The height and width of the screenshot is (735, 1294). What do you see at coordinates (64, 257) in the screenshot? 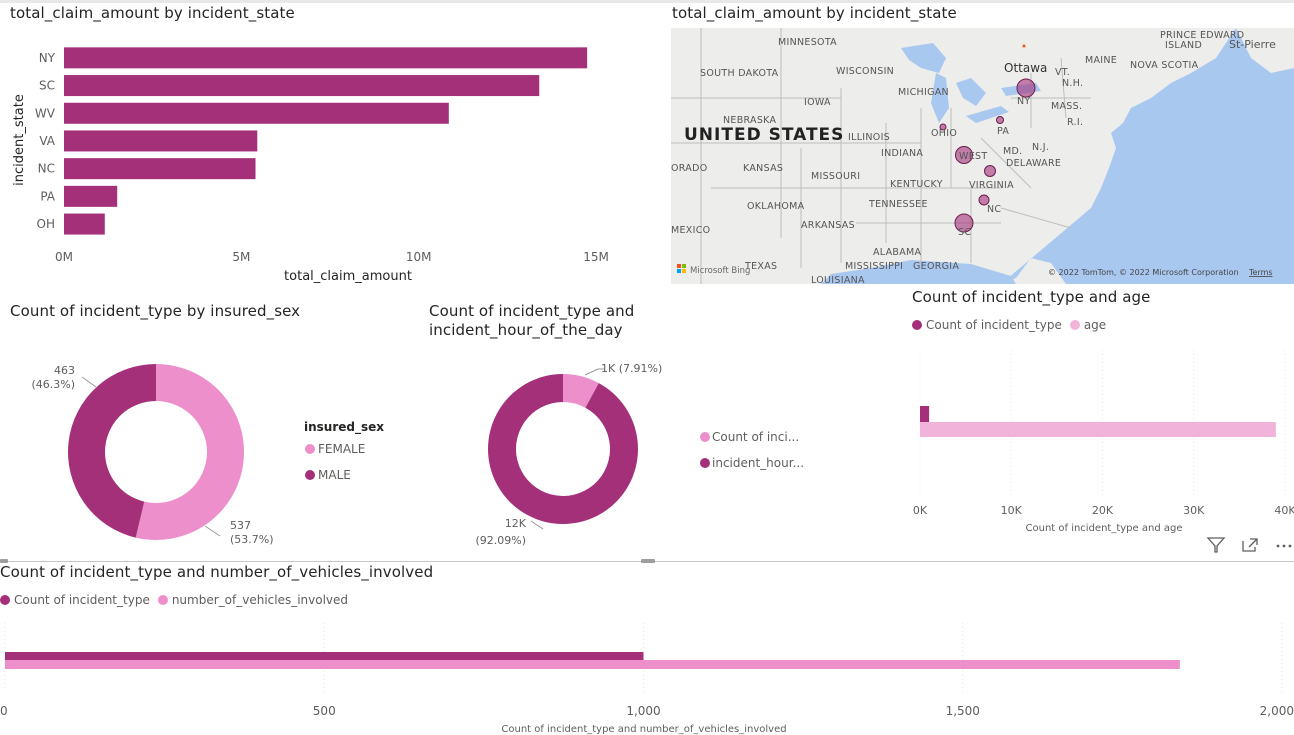
I see `x-tick-label: 0M` at bounding box center [64, 257].